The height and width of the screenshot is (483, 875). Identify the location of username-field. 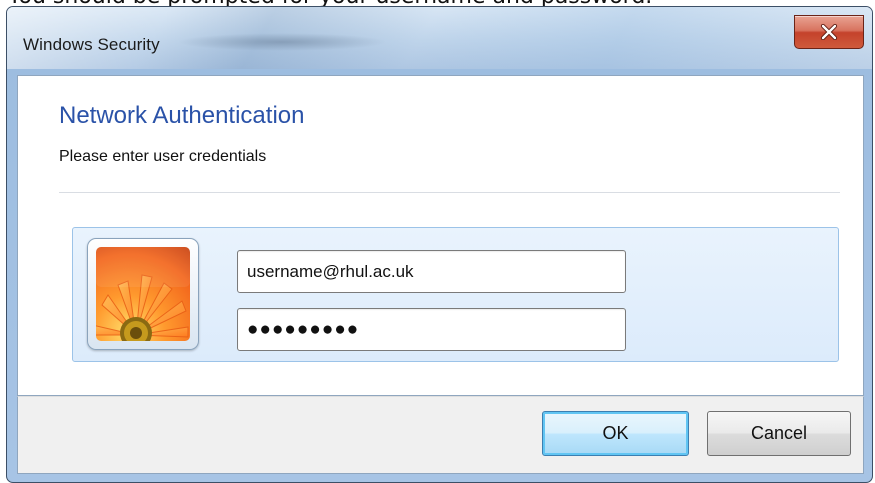
(431, 271).